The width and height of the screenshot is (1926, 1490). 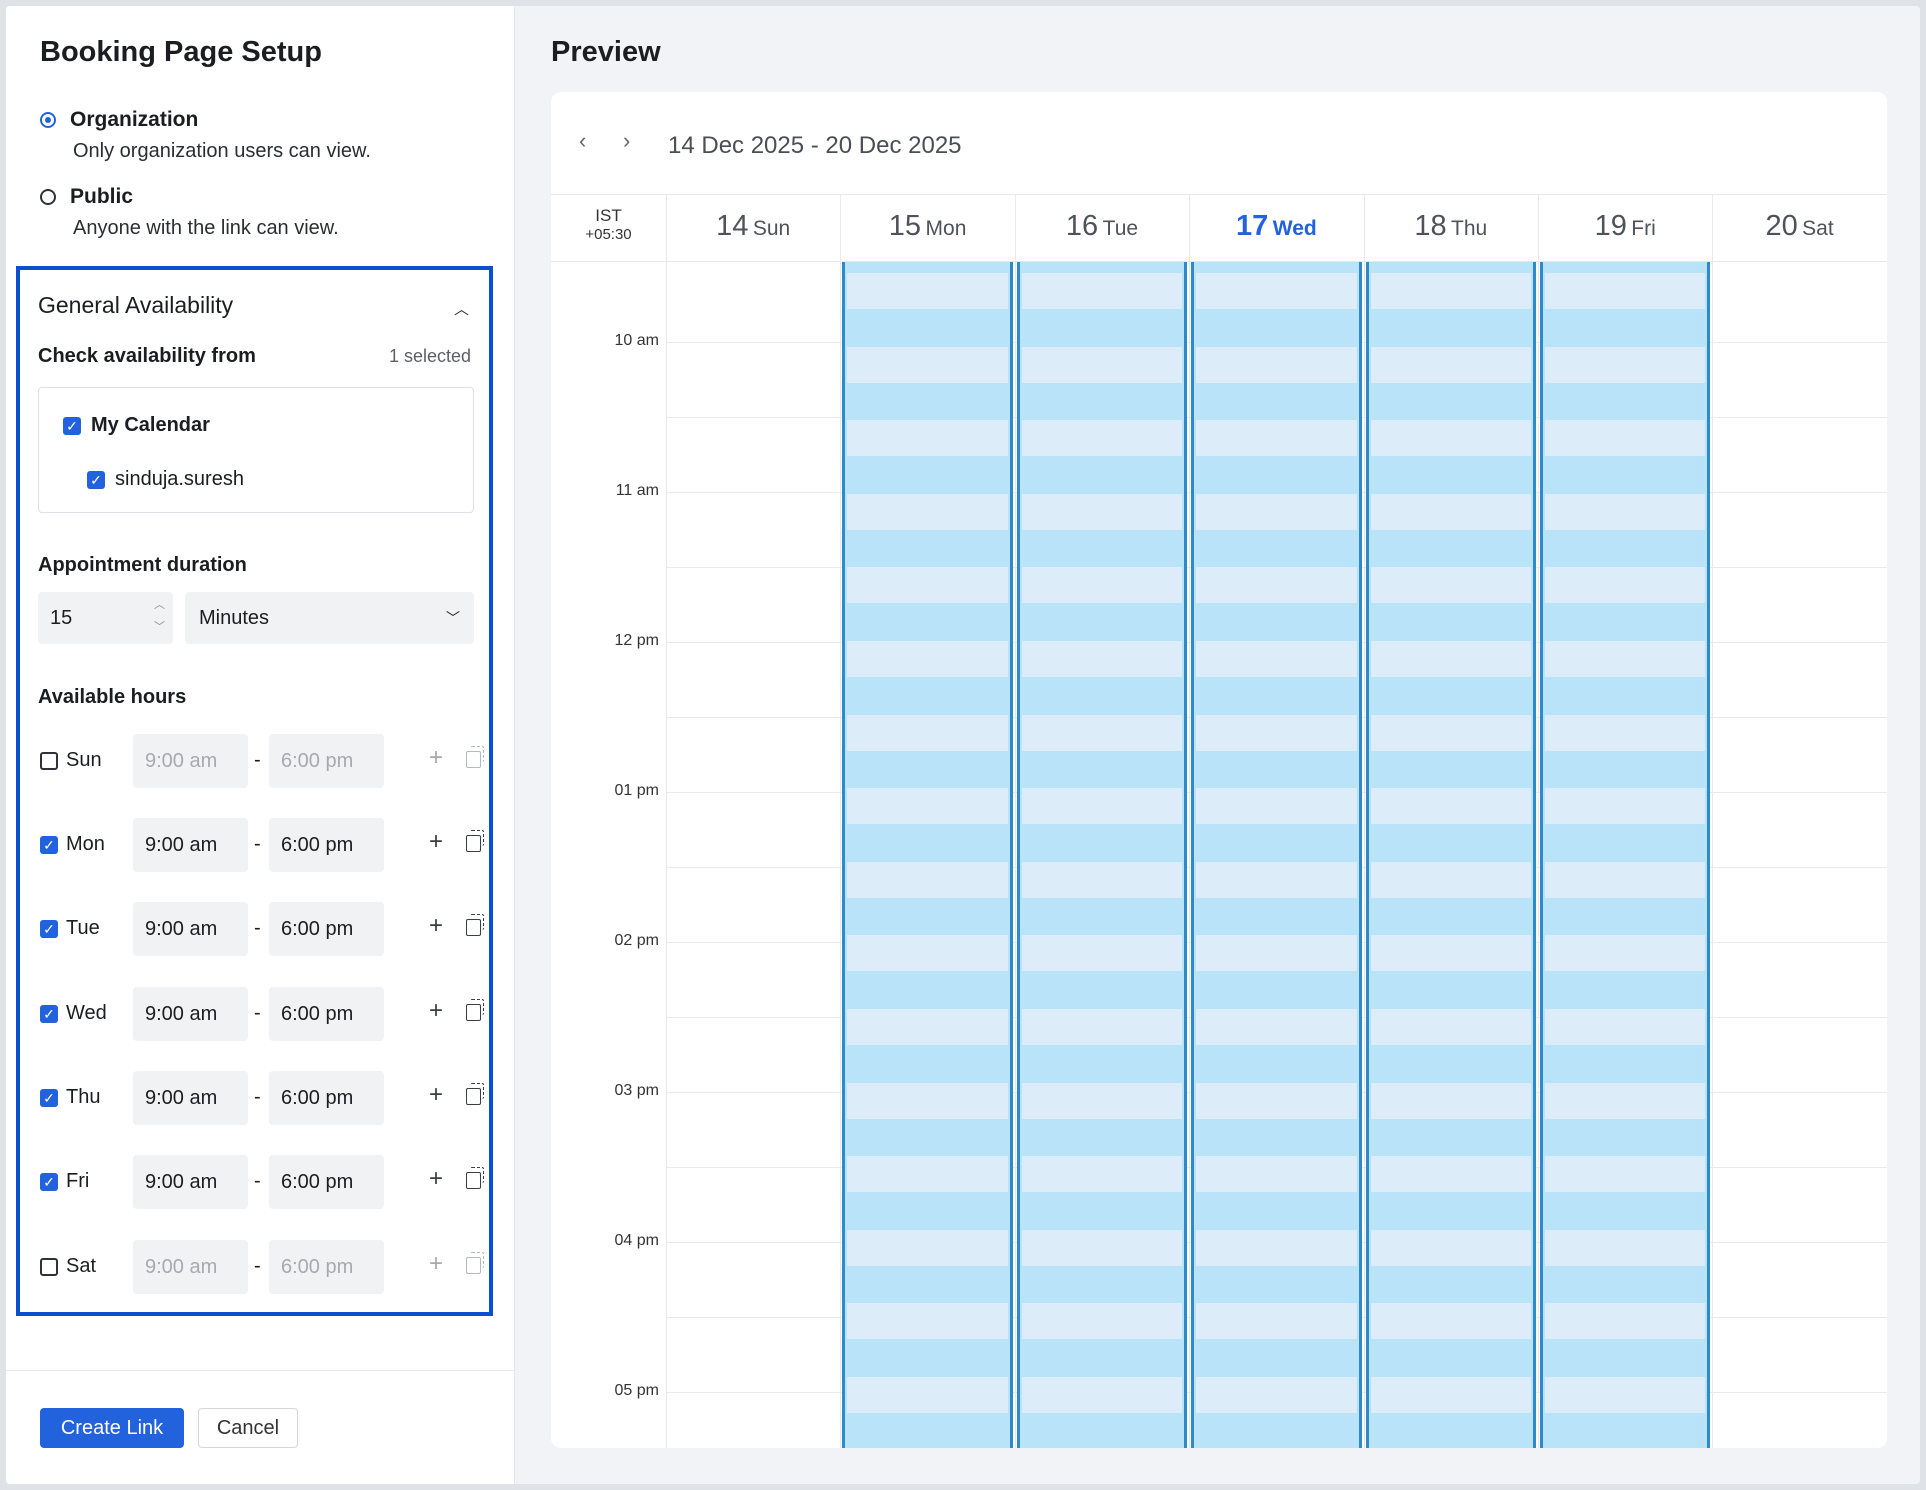 I want to click on radio-public-indicator, so click(x=48, y=197).